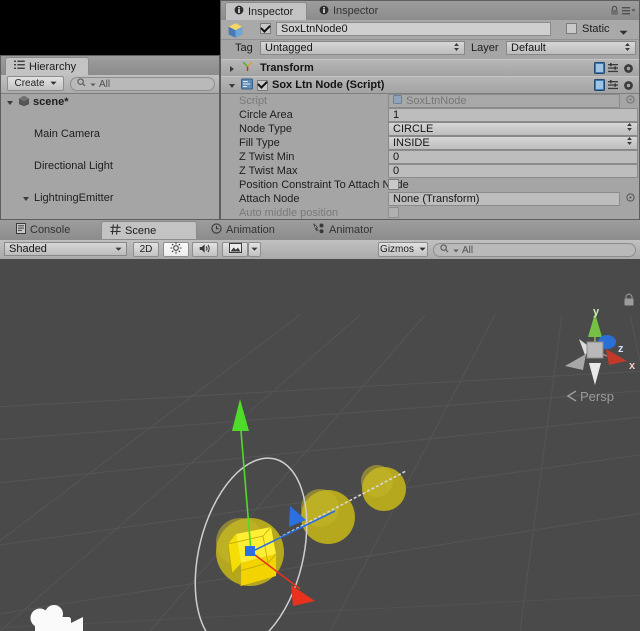 This screenshot has width=640, height=631. What do you see at coordinates (141, 230) in the screenshot?
I see `tab-label: Scene` at bounding box center [141, 230].